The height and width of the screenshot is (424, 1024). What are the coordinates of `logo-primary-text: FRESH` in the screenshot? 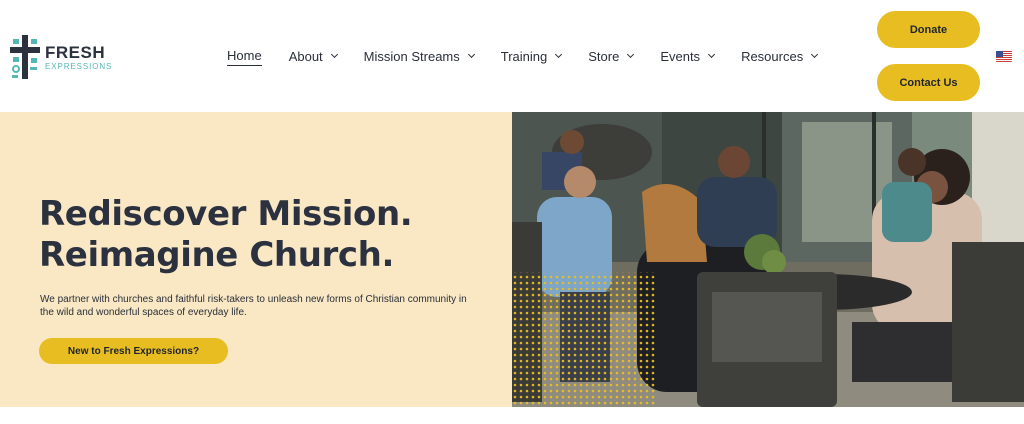 It's located at (75, 52).